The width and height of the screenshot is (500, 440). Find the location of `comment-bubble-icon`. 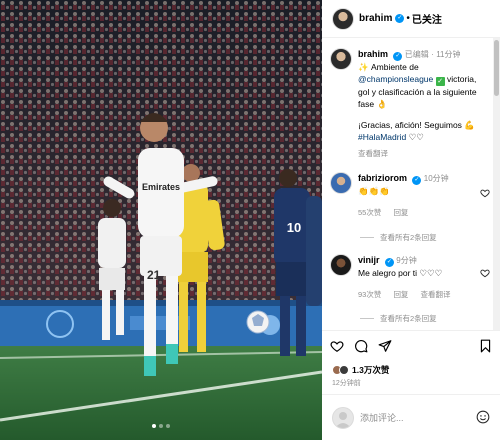

comment-bubble-icon is located at coordinates (361, 346).